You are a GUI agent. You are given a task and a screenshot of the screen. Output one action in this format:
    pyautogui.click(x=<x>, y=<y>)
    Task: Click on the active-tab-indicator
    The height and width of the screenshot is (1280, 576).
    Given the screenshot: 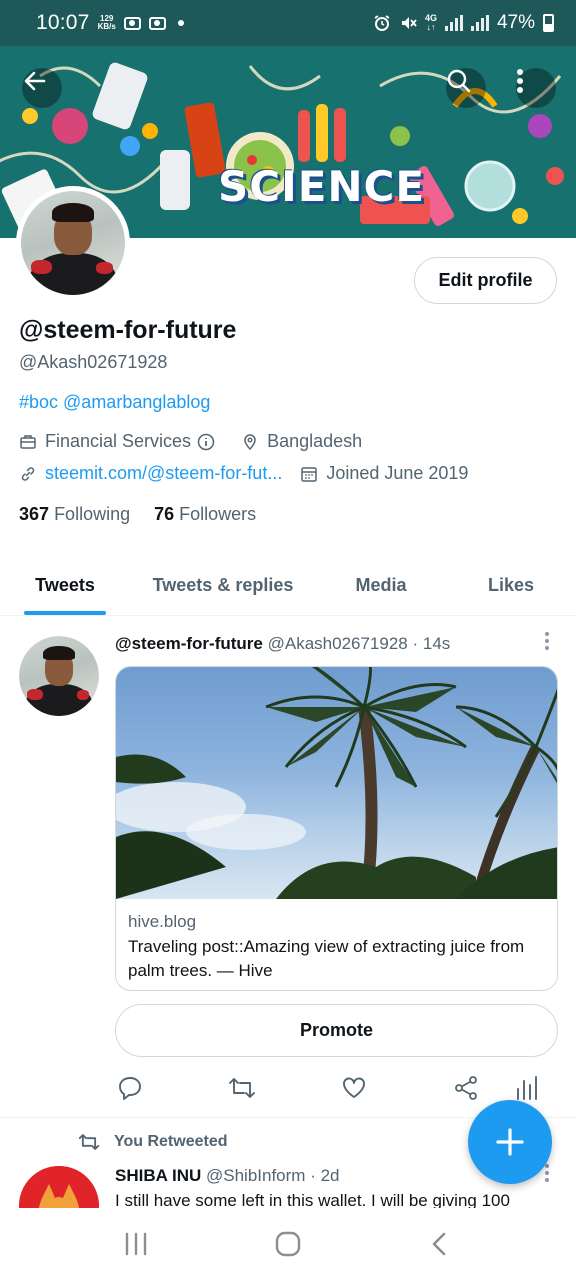 What is the action you would take?
    pyautogui.click(x=65, y=613)
    